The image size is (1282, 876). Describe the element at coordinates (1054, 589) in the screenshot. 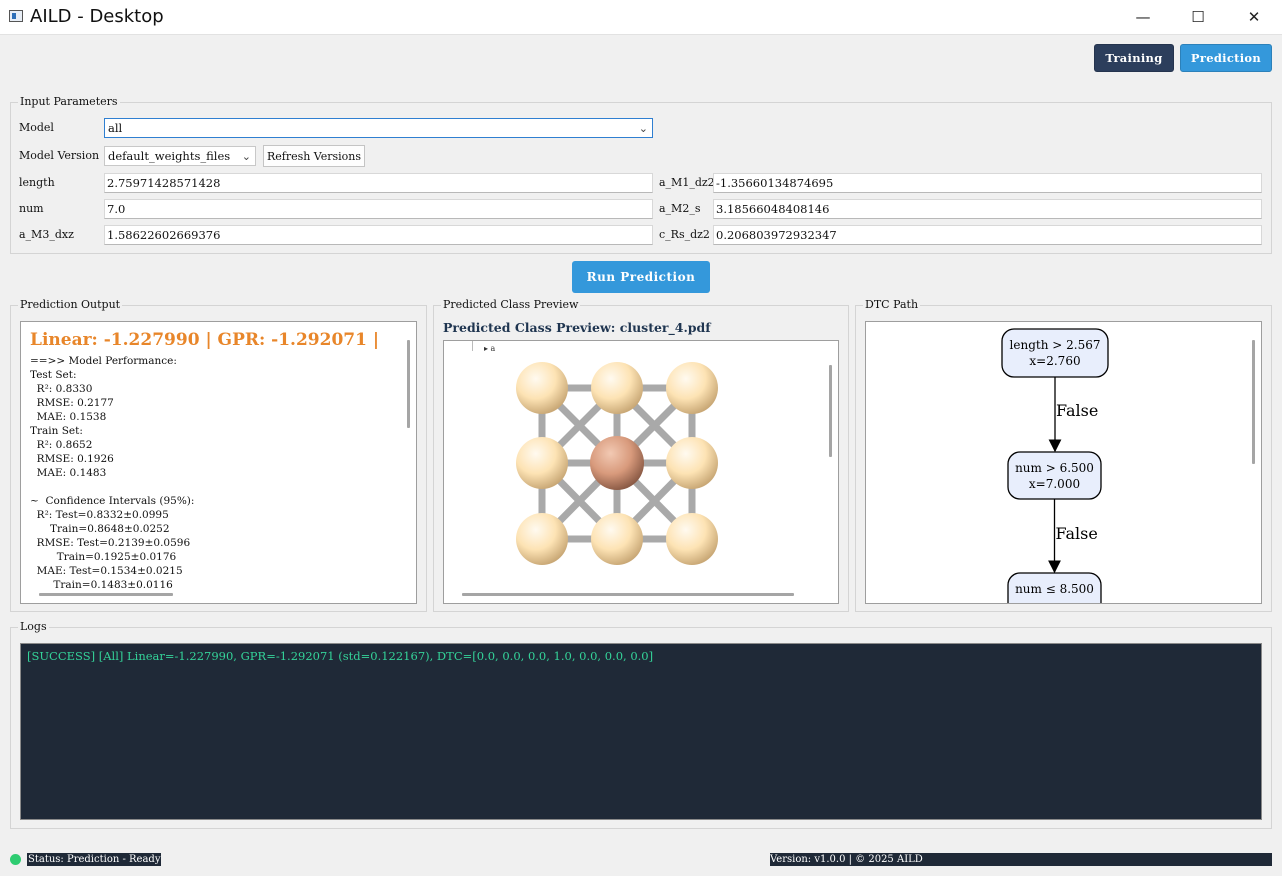

I see `tree-node-condition: num ≤ 8.500` at that location.